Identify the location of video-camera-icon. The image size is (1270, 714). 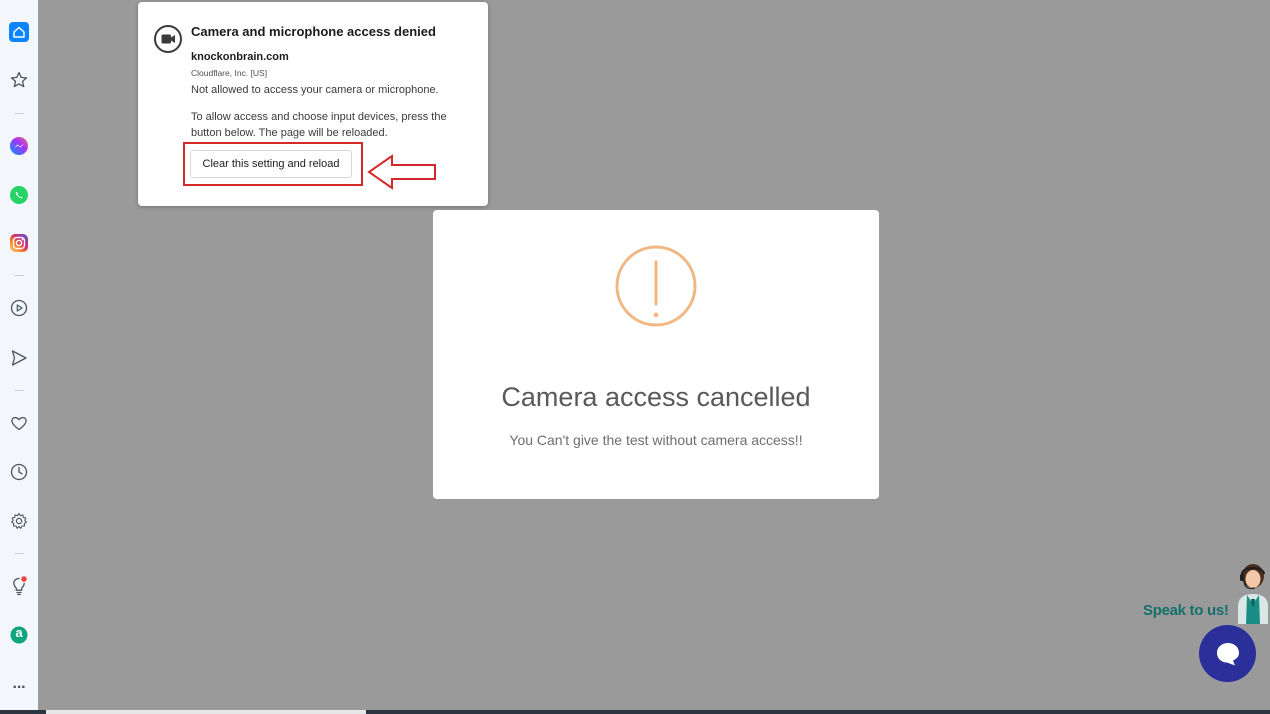
(168, 39).